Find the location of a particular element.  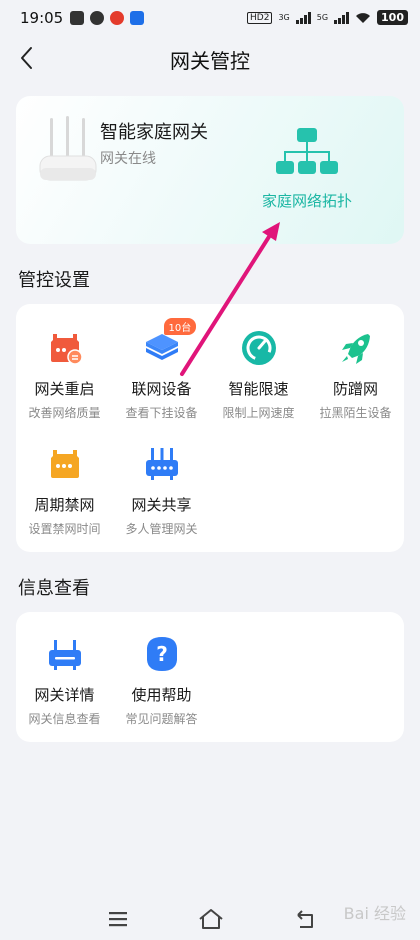

item-label: 网关共享 is located at coordinates (161, 505).